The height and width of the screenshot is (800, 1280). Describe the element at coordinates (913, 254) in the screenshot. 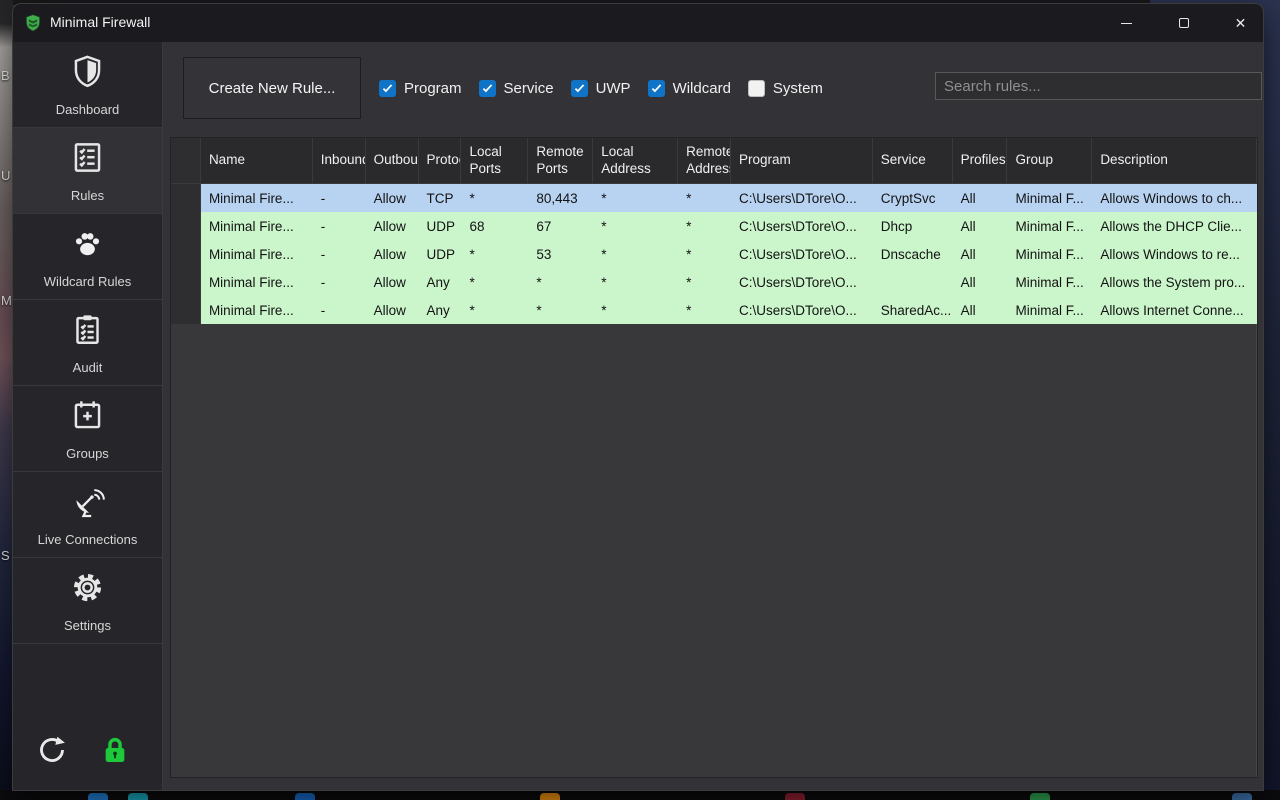

I see `table-cell-service: Dnscache` at that location.